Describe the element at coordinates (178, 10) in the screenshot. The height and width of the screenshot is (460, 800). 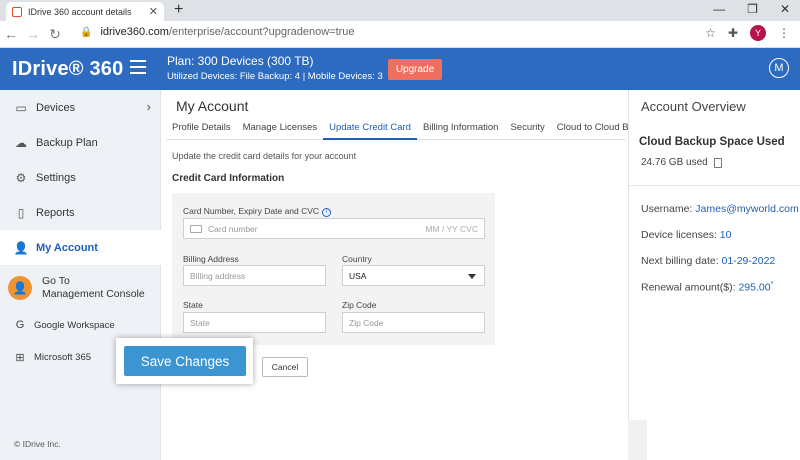
I see `new-tab-icon: +` at that location.